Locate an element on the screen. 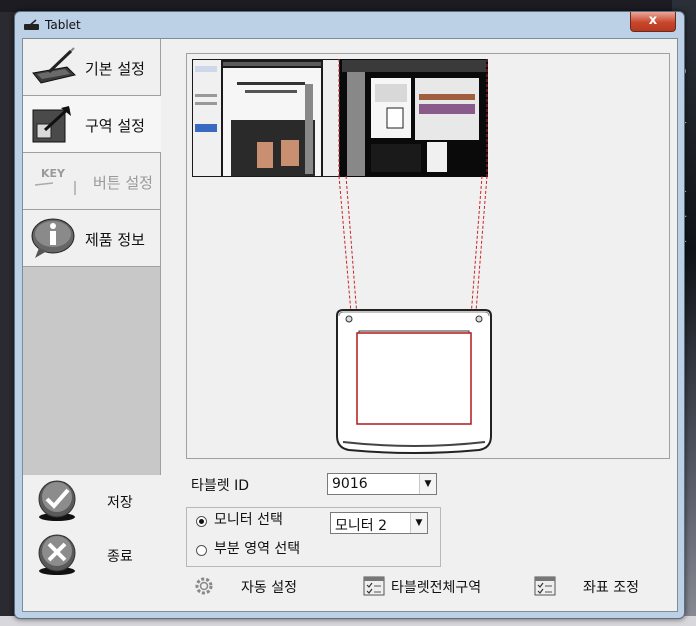 Image resolution: width=696 pixels, height=626 pixels. sidebar-item-area-settings: 구역 설정 is located at coordinates (92, 124).